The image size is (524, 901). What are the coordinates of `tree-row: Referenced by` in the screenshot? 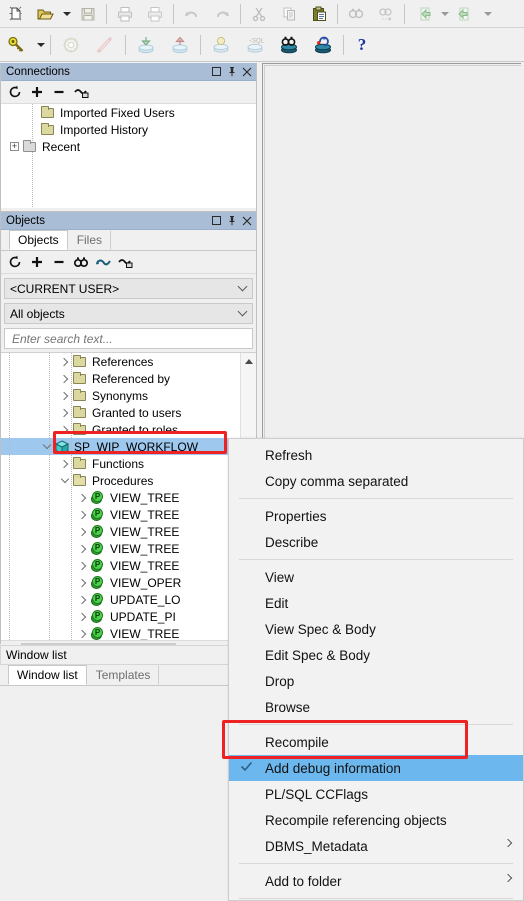 It's located at (128, 378).